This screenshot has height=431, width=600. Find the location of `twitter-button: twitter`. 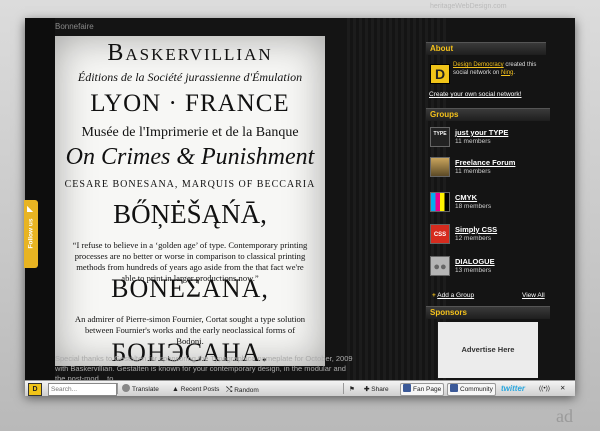

twitter-button: twitter is located at coordinates (513, 388).